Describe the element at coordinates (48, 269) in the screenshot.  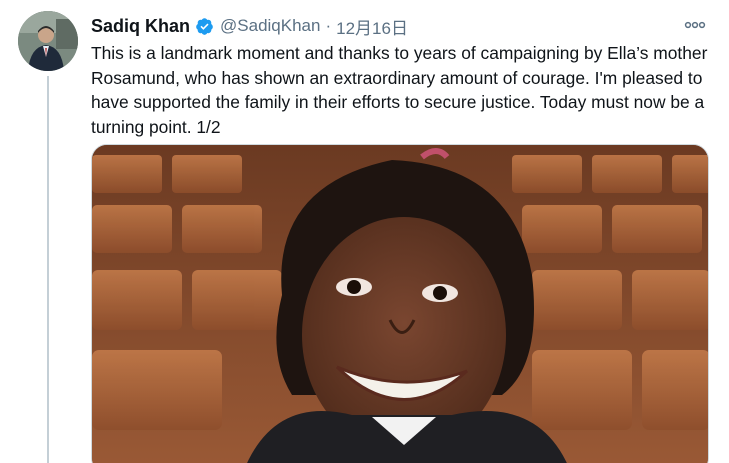
I see `thread-line` at that location.